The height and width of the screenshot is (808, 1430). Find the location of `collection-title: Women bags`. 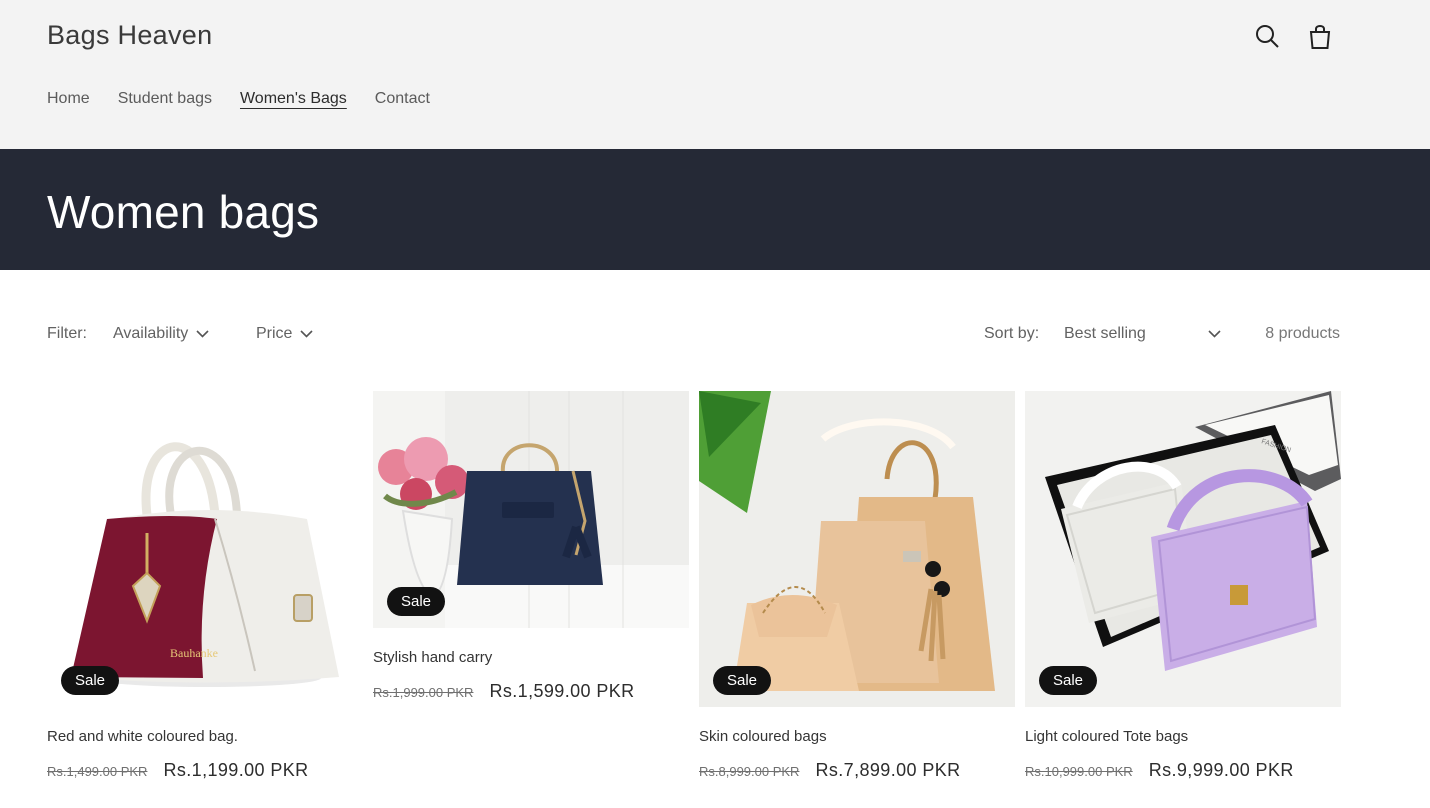

collection-title: Women bags is located at coordinates (183, 212).